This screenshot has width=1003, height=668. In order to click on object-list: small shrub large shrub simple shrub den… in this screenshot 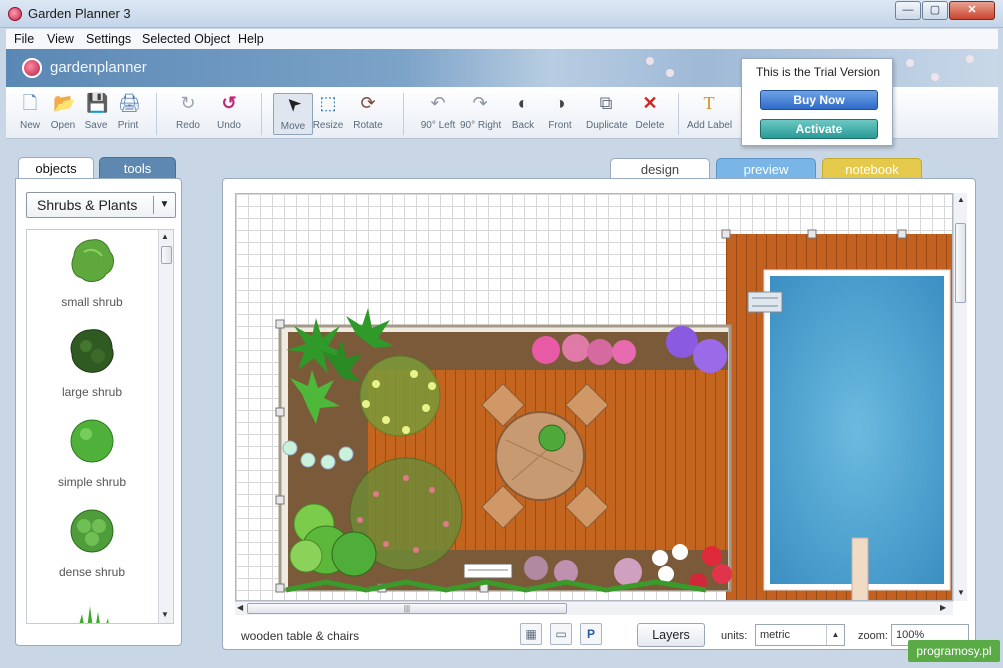, I will do `click(100, 426)`.